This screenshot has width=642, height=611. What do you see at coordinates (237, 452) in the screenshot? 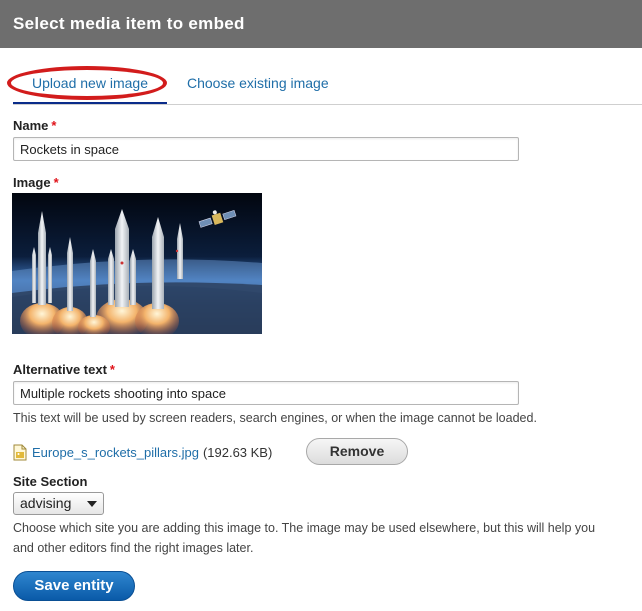
I see `uploaded-file-size: (192.63 KB)` at bounding box center [237, 452].